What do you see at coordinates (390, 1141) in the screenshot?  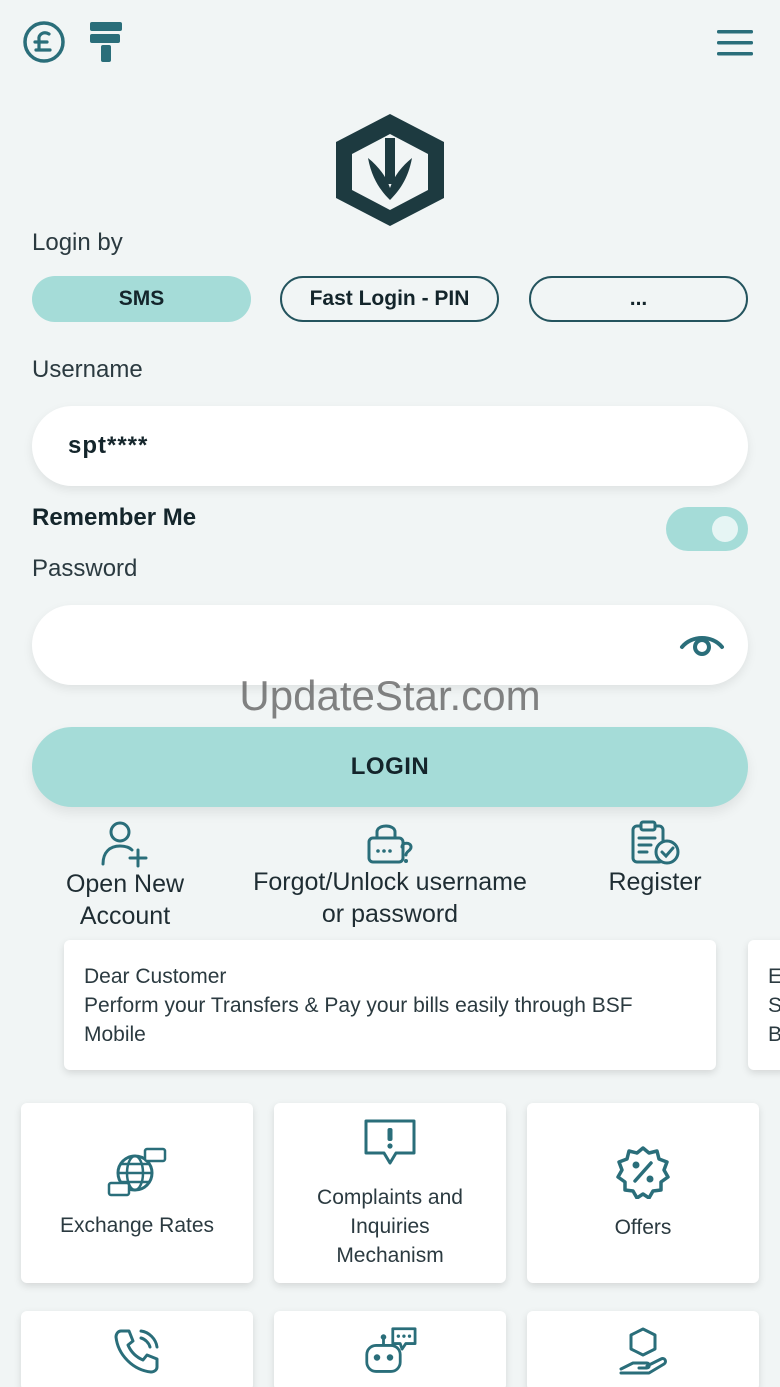 I see `alert-chat-icon` at bounding box center [390, 1141].